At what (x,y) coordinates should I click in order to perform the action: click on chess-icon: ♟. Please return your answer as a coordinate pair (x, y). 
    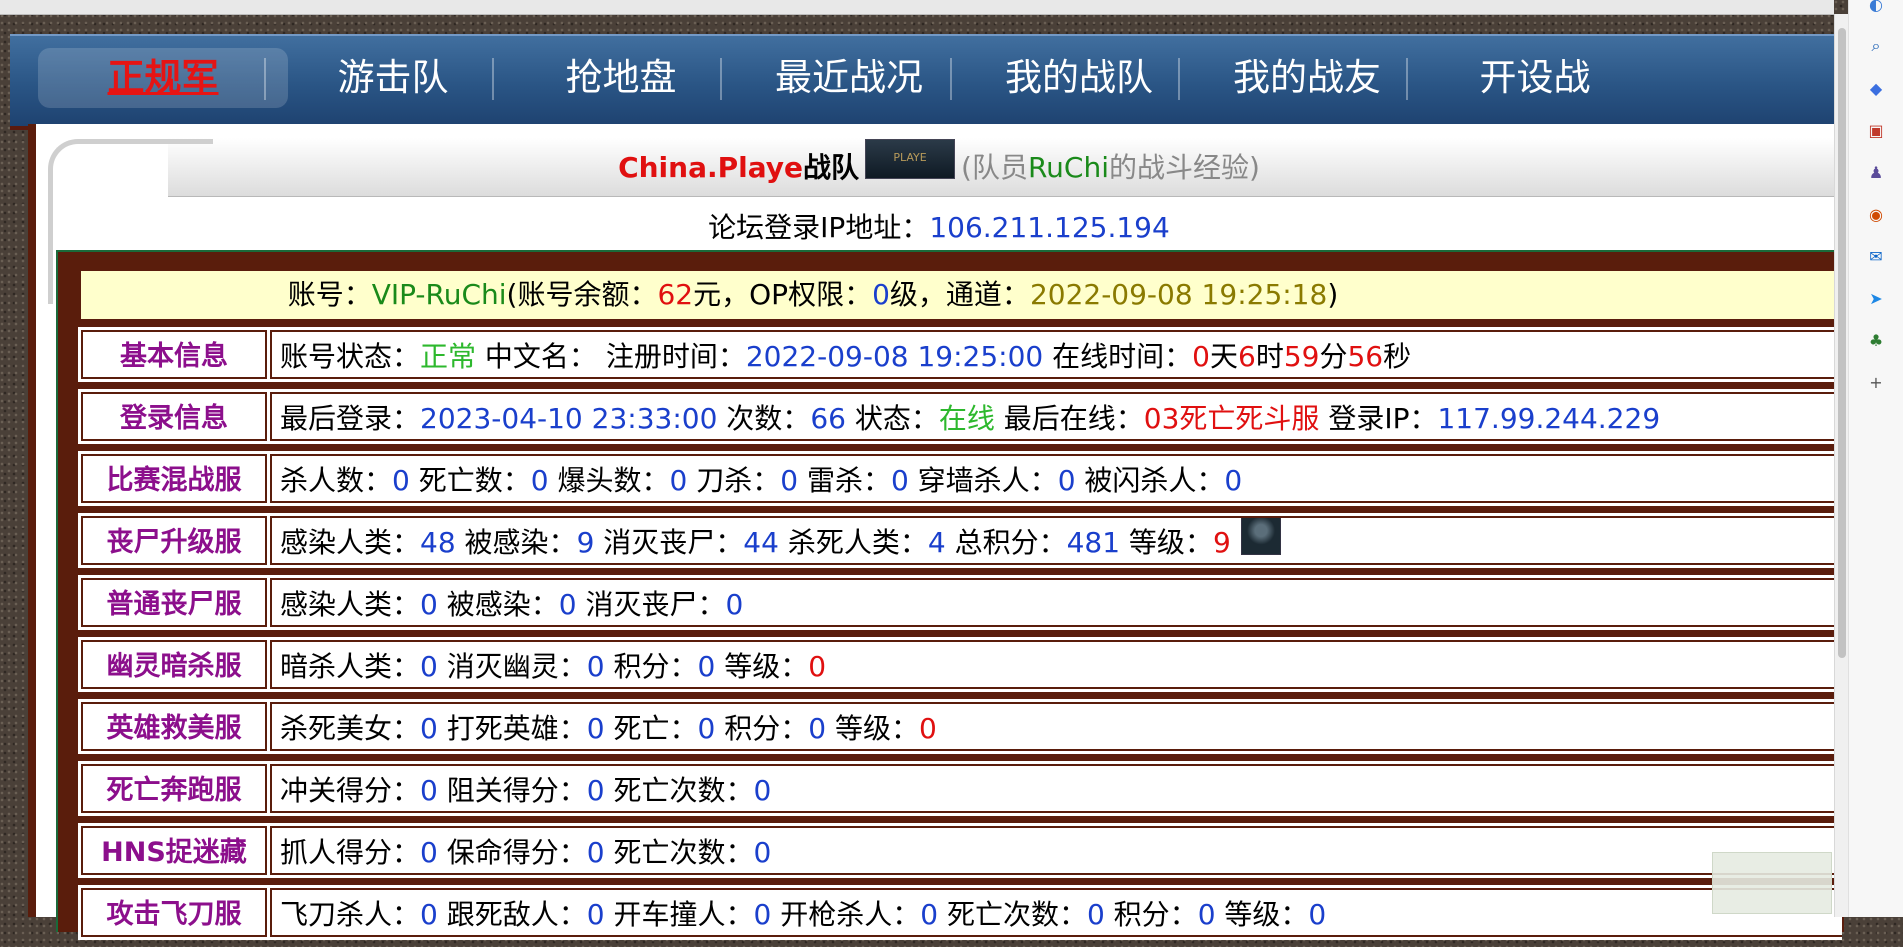
    Looking at the image, I should click on (1876, 172).